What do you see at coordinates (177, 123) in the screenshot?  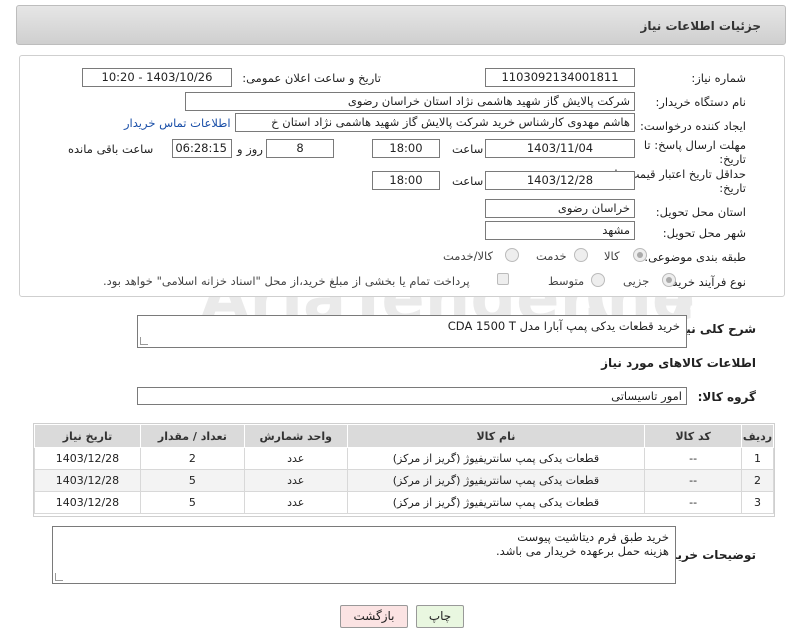 I see `buyer-contact-link: اطلاعات تماس خریدار` at bounding box center [177, 123].